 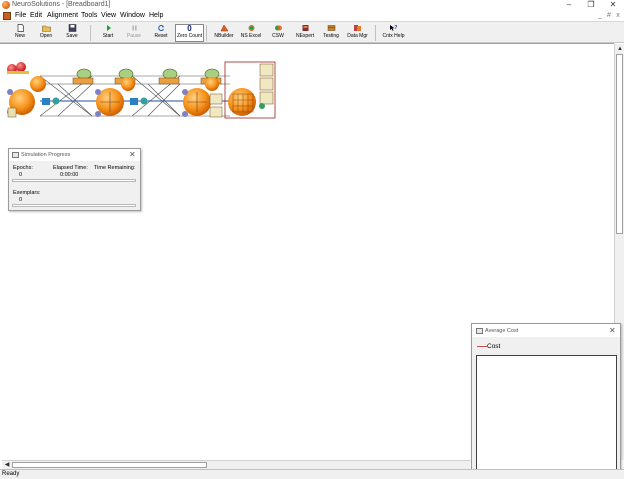 I want to click on nbuilder-icon, so click(x=224, y=28).